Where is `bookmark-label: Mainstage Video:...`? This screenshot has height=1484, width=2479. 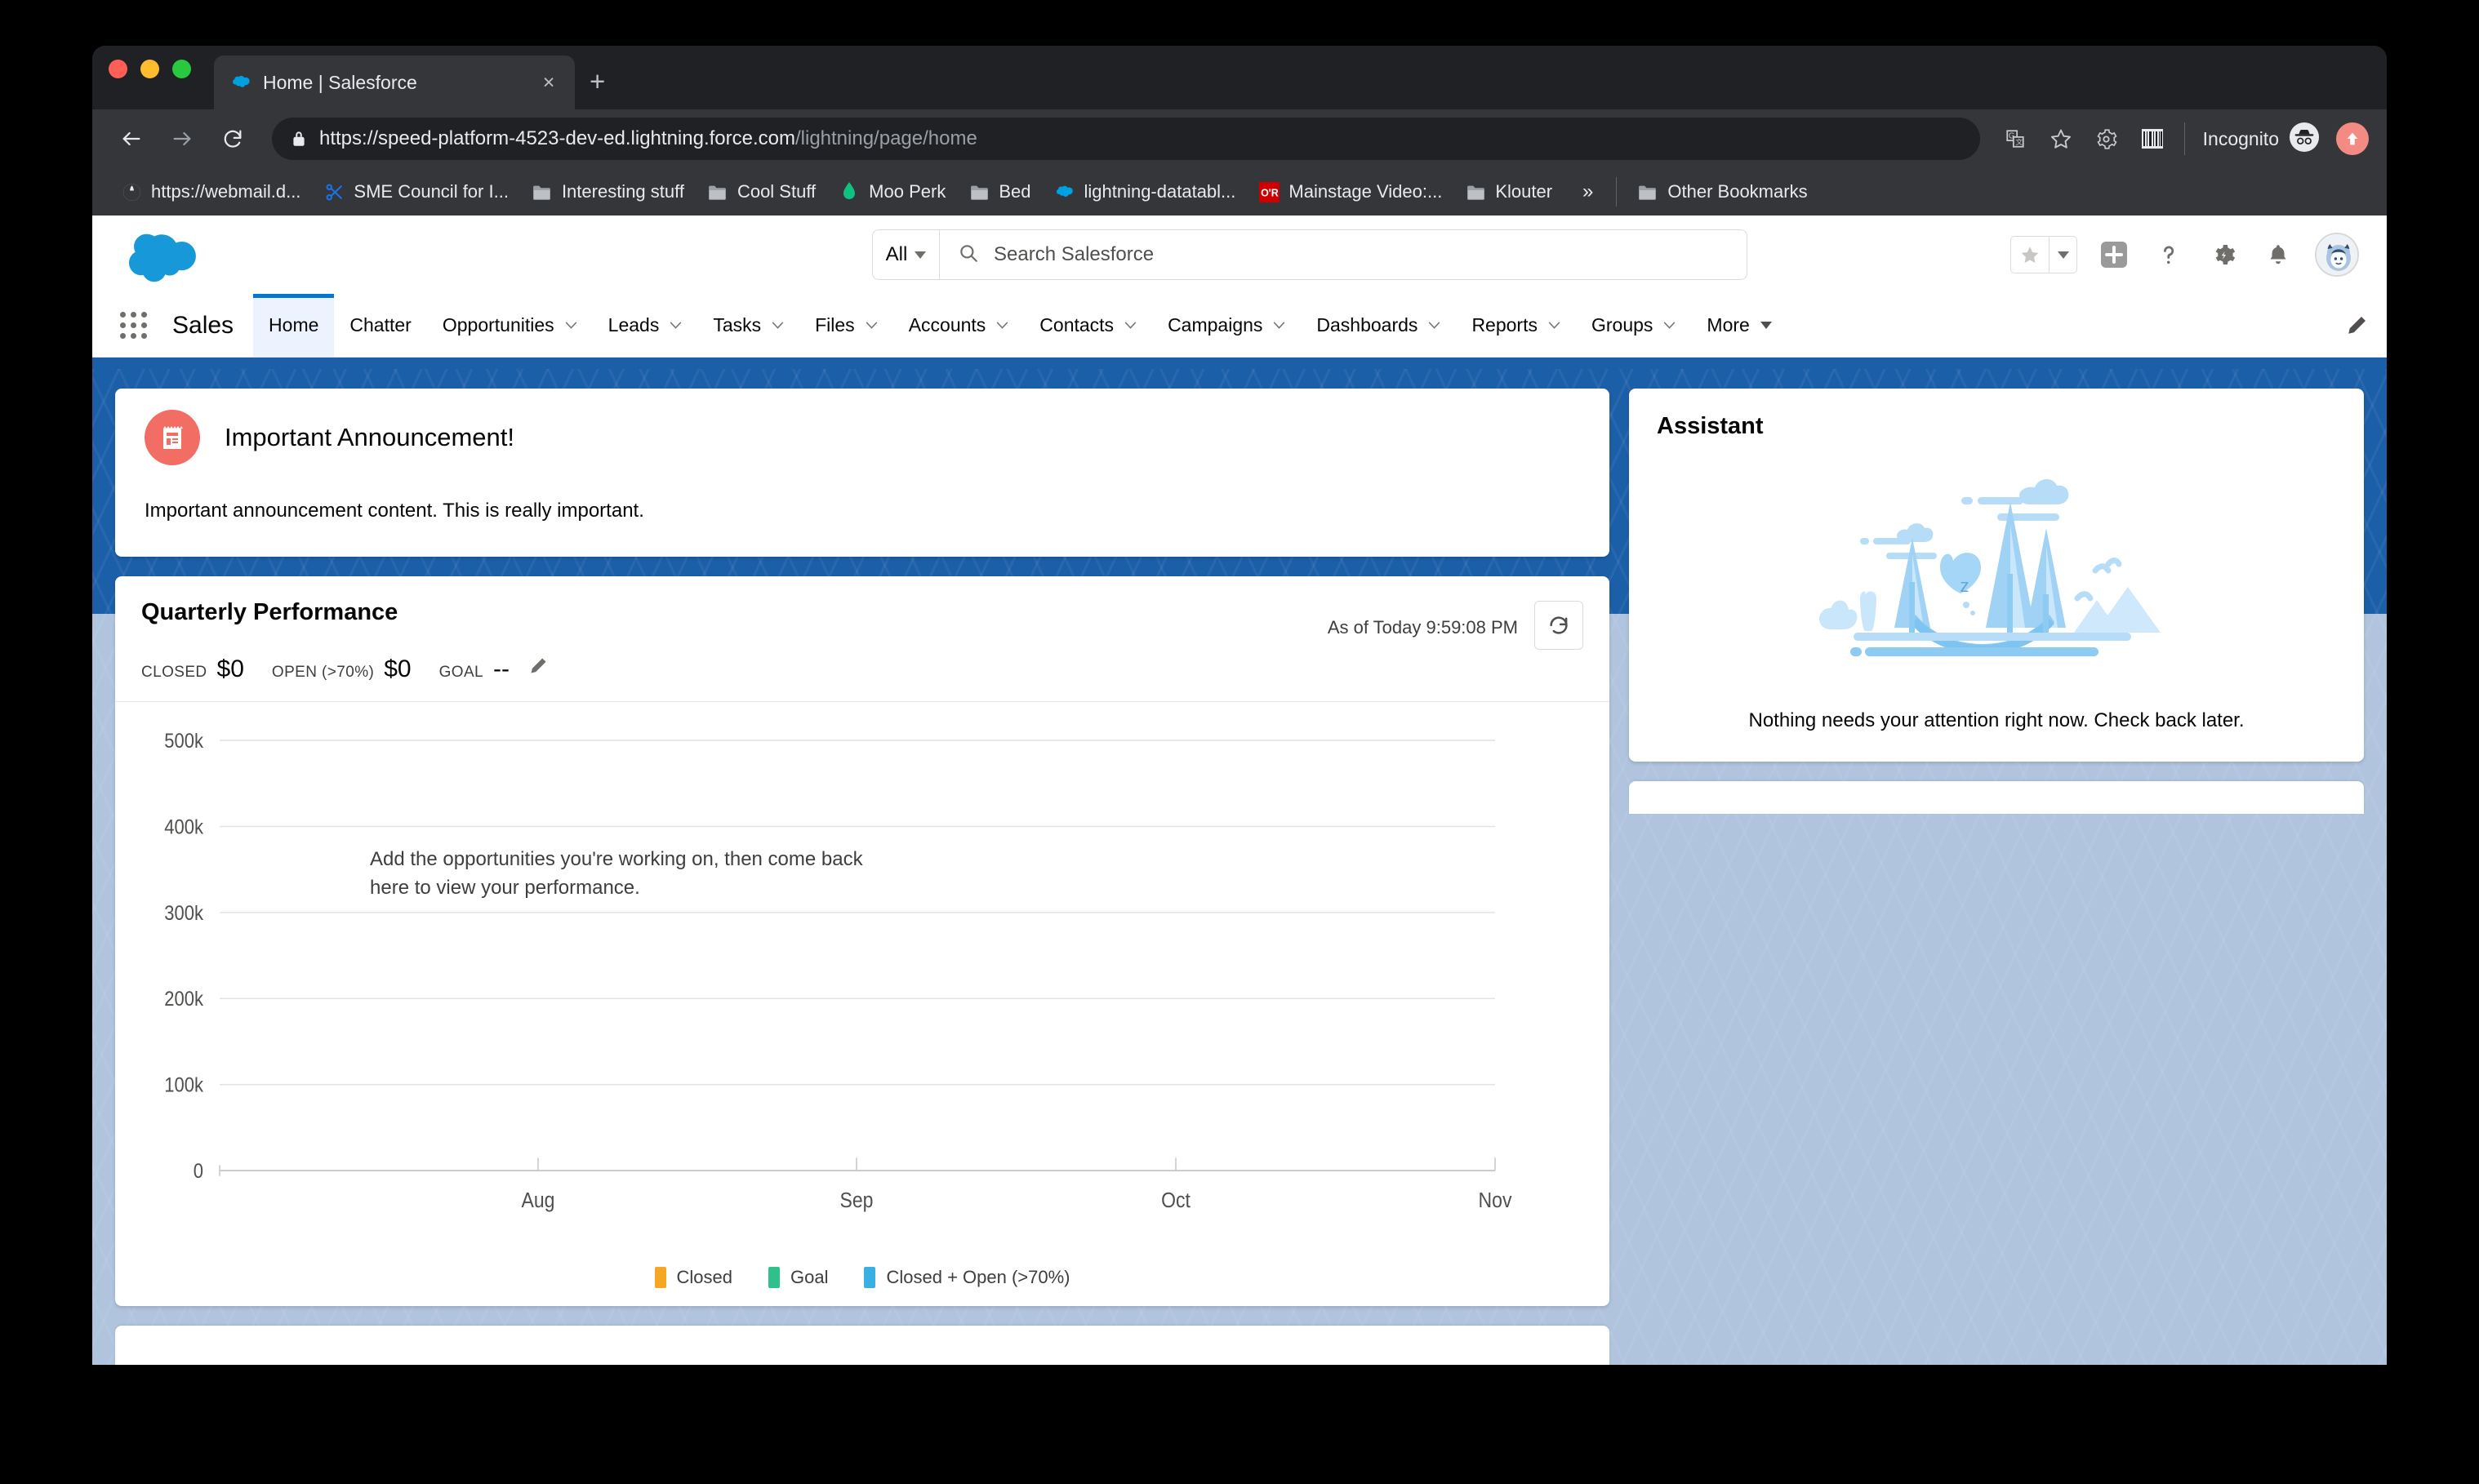
bookmark-label: Mainstage Video:... is located at coordinates (1365, 191).